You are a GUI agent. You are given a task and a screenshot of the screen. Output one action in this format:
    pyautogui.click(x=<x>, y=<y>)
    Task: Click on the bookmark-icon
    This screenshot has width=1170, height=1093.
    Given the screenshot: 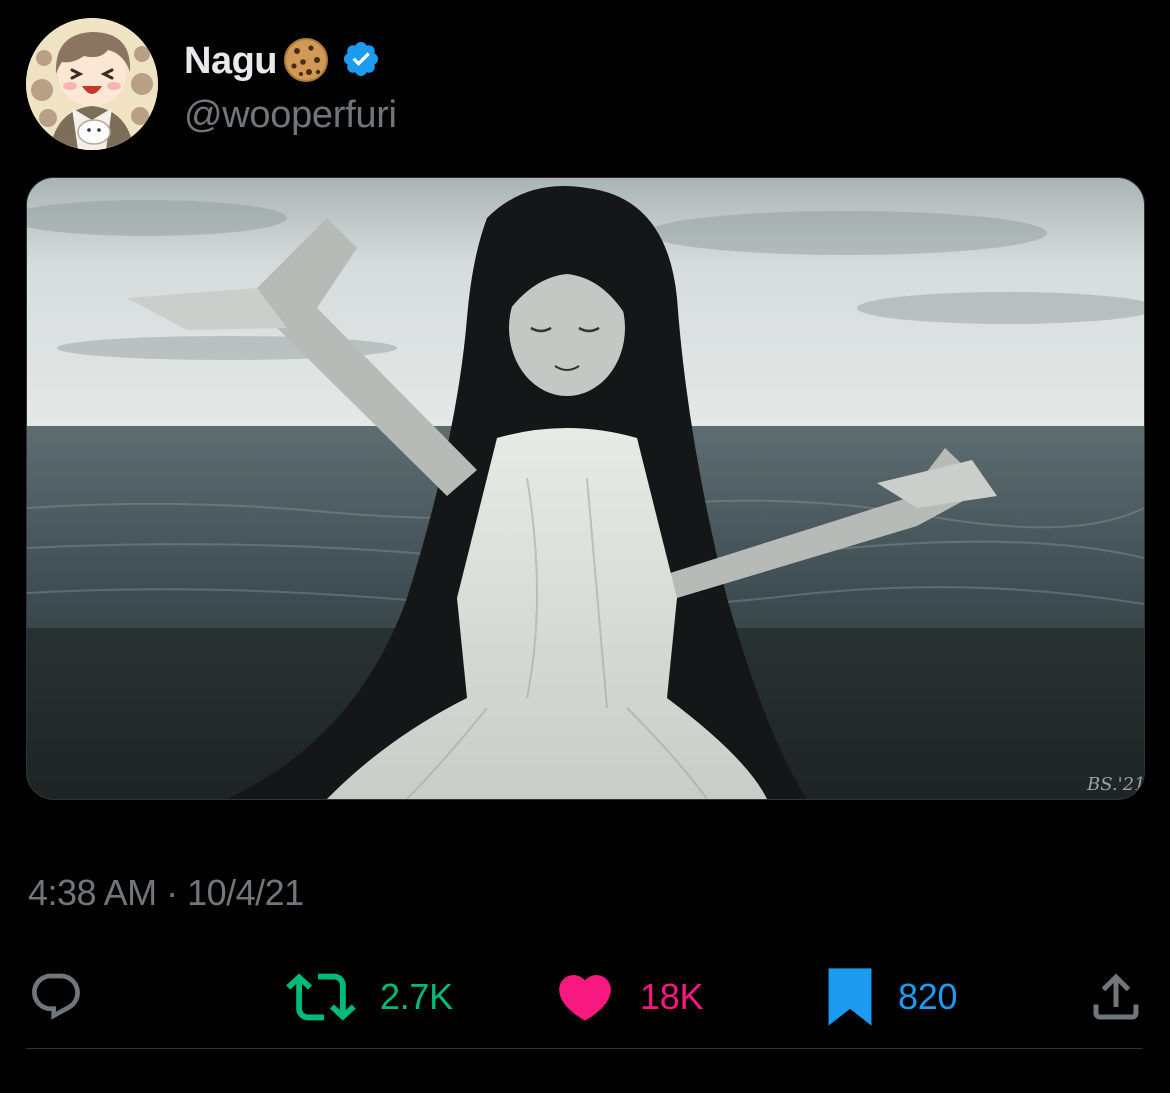 What is the action you would take?
    pyautogui.click(x=850, y=997)
    